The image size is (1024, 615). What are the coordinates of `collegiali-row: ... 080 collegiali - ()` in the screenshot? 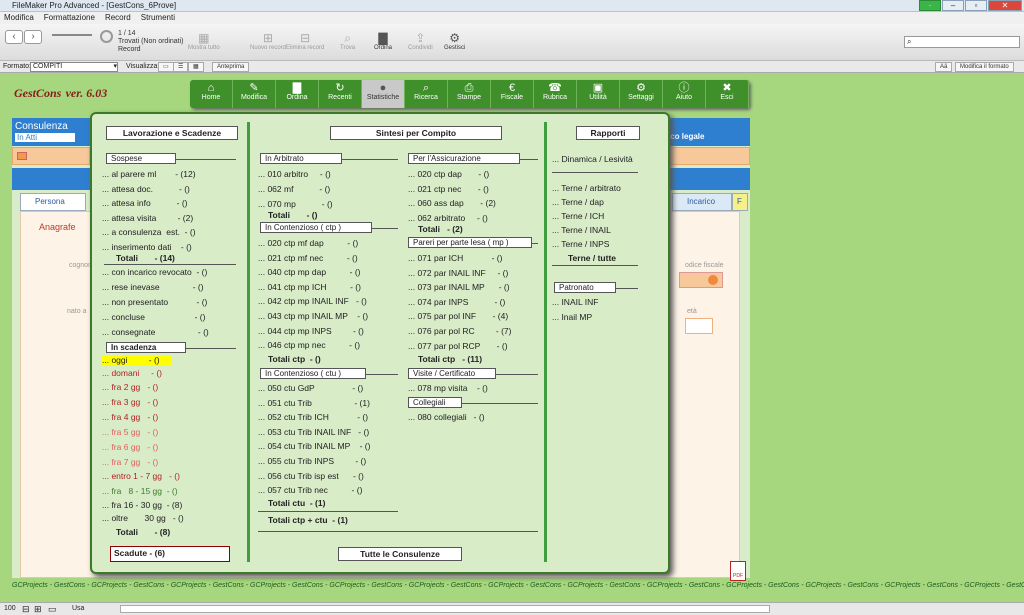 It's located at (446, 417).